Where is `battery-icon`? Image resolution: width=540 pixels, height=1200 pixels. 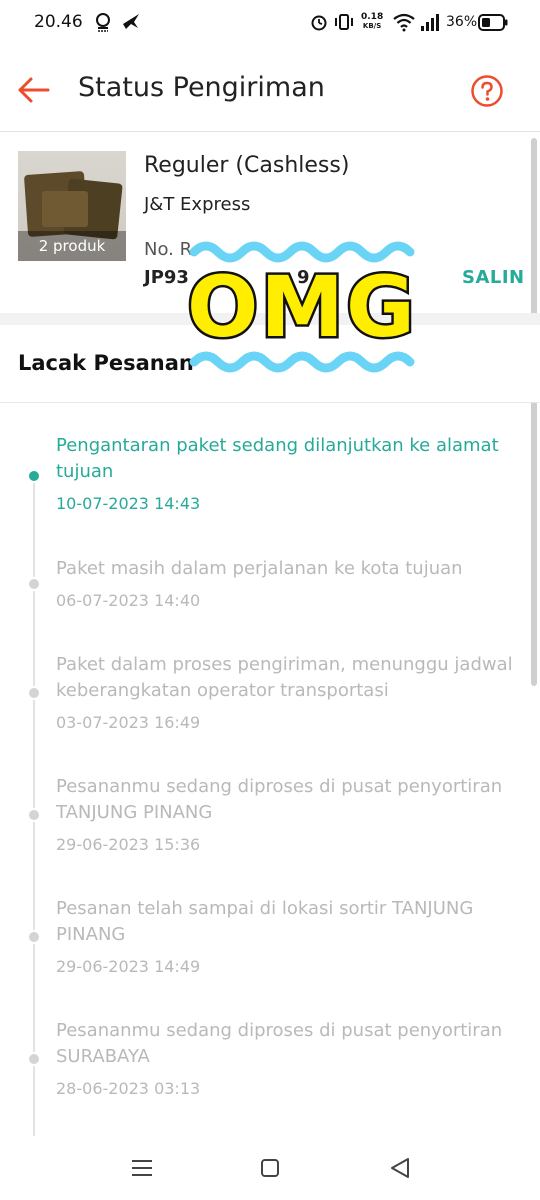 battery-icon is located at coordinates (493, 22).